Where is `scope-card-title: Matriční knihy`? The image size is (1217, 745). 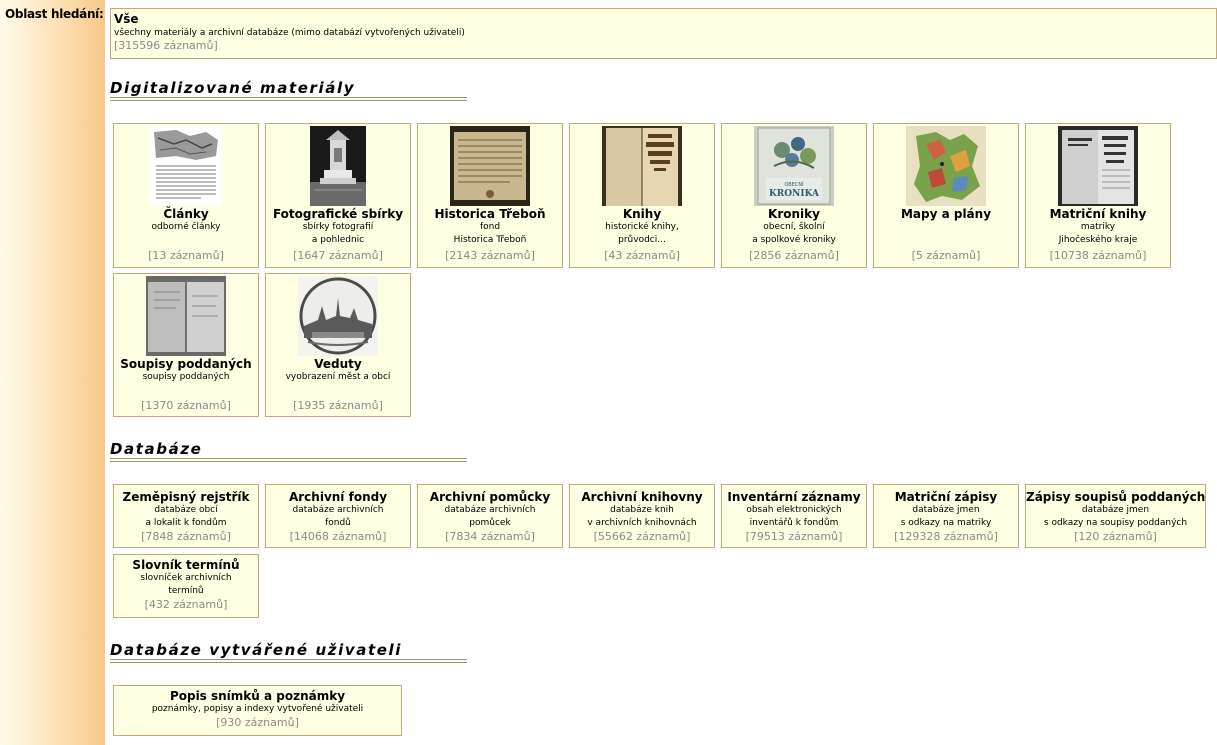
scope-card-title: Matriční knihy is located at coordinates (1098, 214).